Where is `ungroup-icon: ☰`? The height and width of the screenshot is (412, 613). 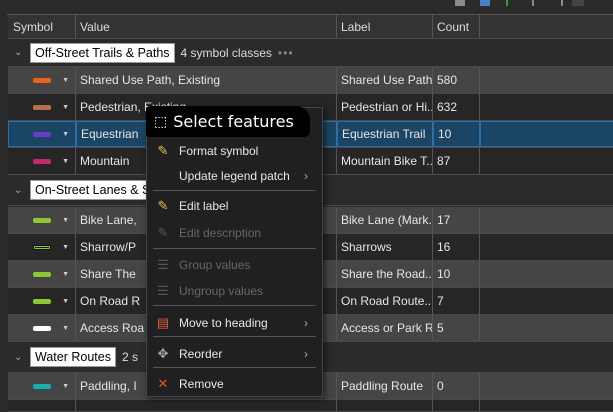 ungroup-icon: ☰ is located at coordinates (163, 290).